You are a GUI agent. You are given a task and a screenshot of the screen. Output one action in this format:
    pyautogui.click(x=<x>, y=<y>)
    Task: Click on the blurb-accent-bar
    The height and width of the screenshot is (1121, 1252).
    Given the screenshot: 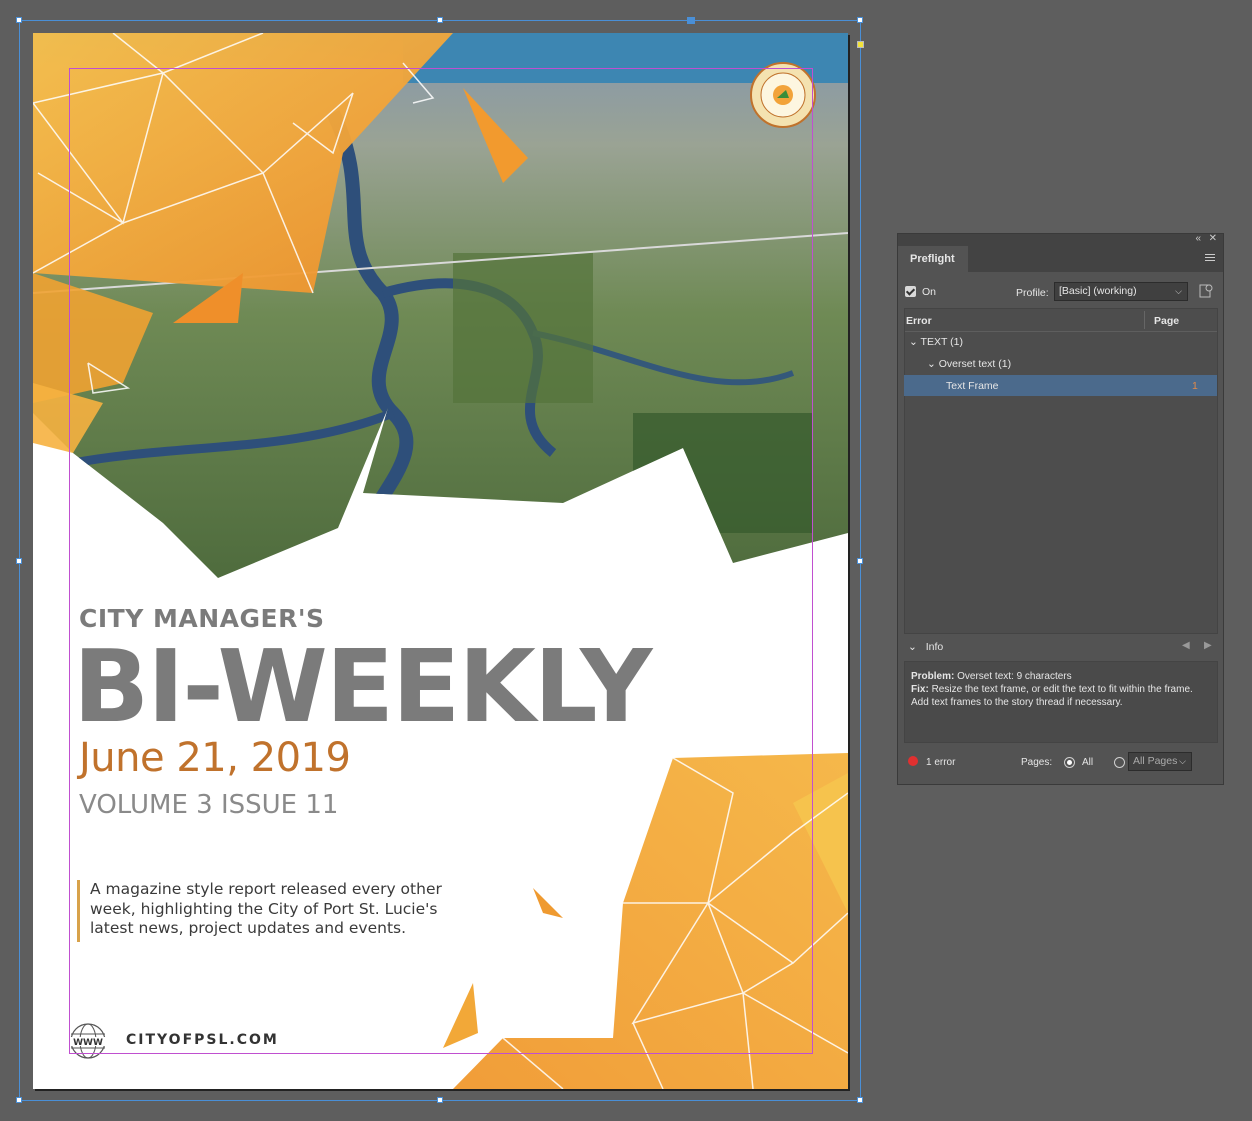 What is the action you would take?
    pyautogui.click(x=78, y=911)
    